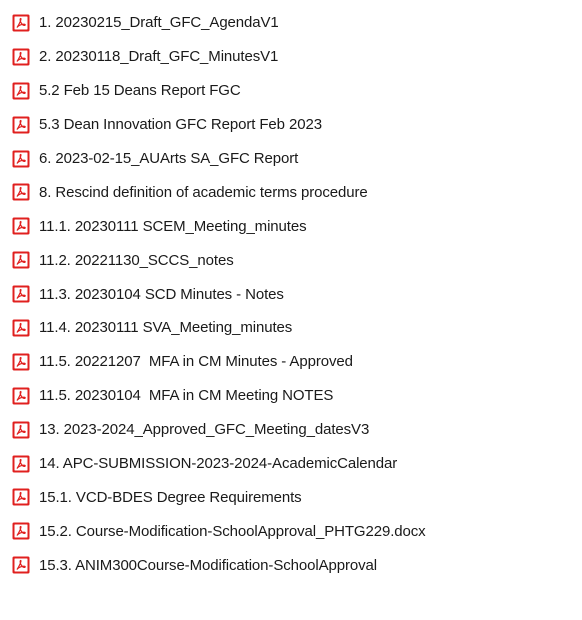 This screenshot has height=620, width=582. Describe the element at coordinates (297, 91) in the screenshot. I see `file-item: 5.2 Feb 15 Deans Report FGC` at that location.